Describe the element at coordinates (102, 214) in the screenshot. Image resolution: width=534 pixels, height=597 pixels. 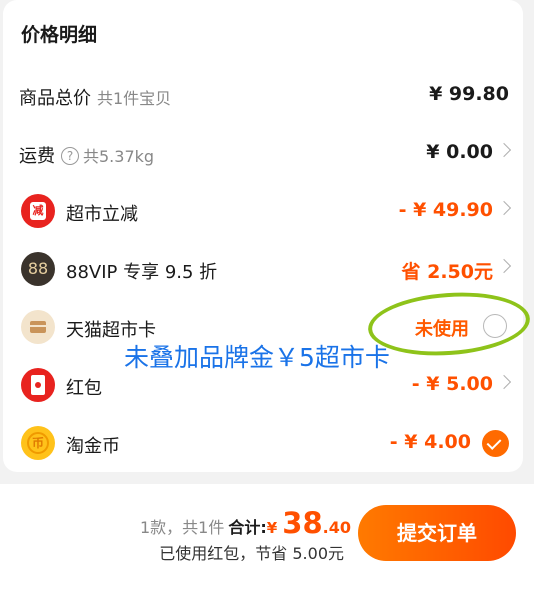
I see `row-label: 超市立减` at that location.